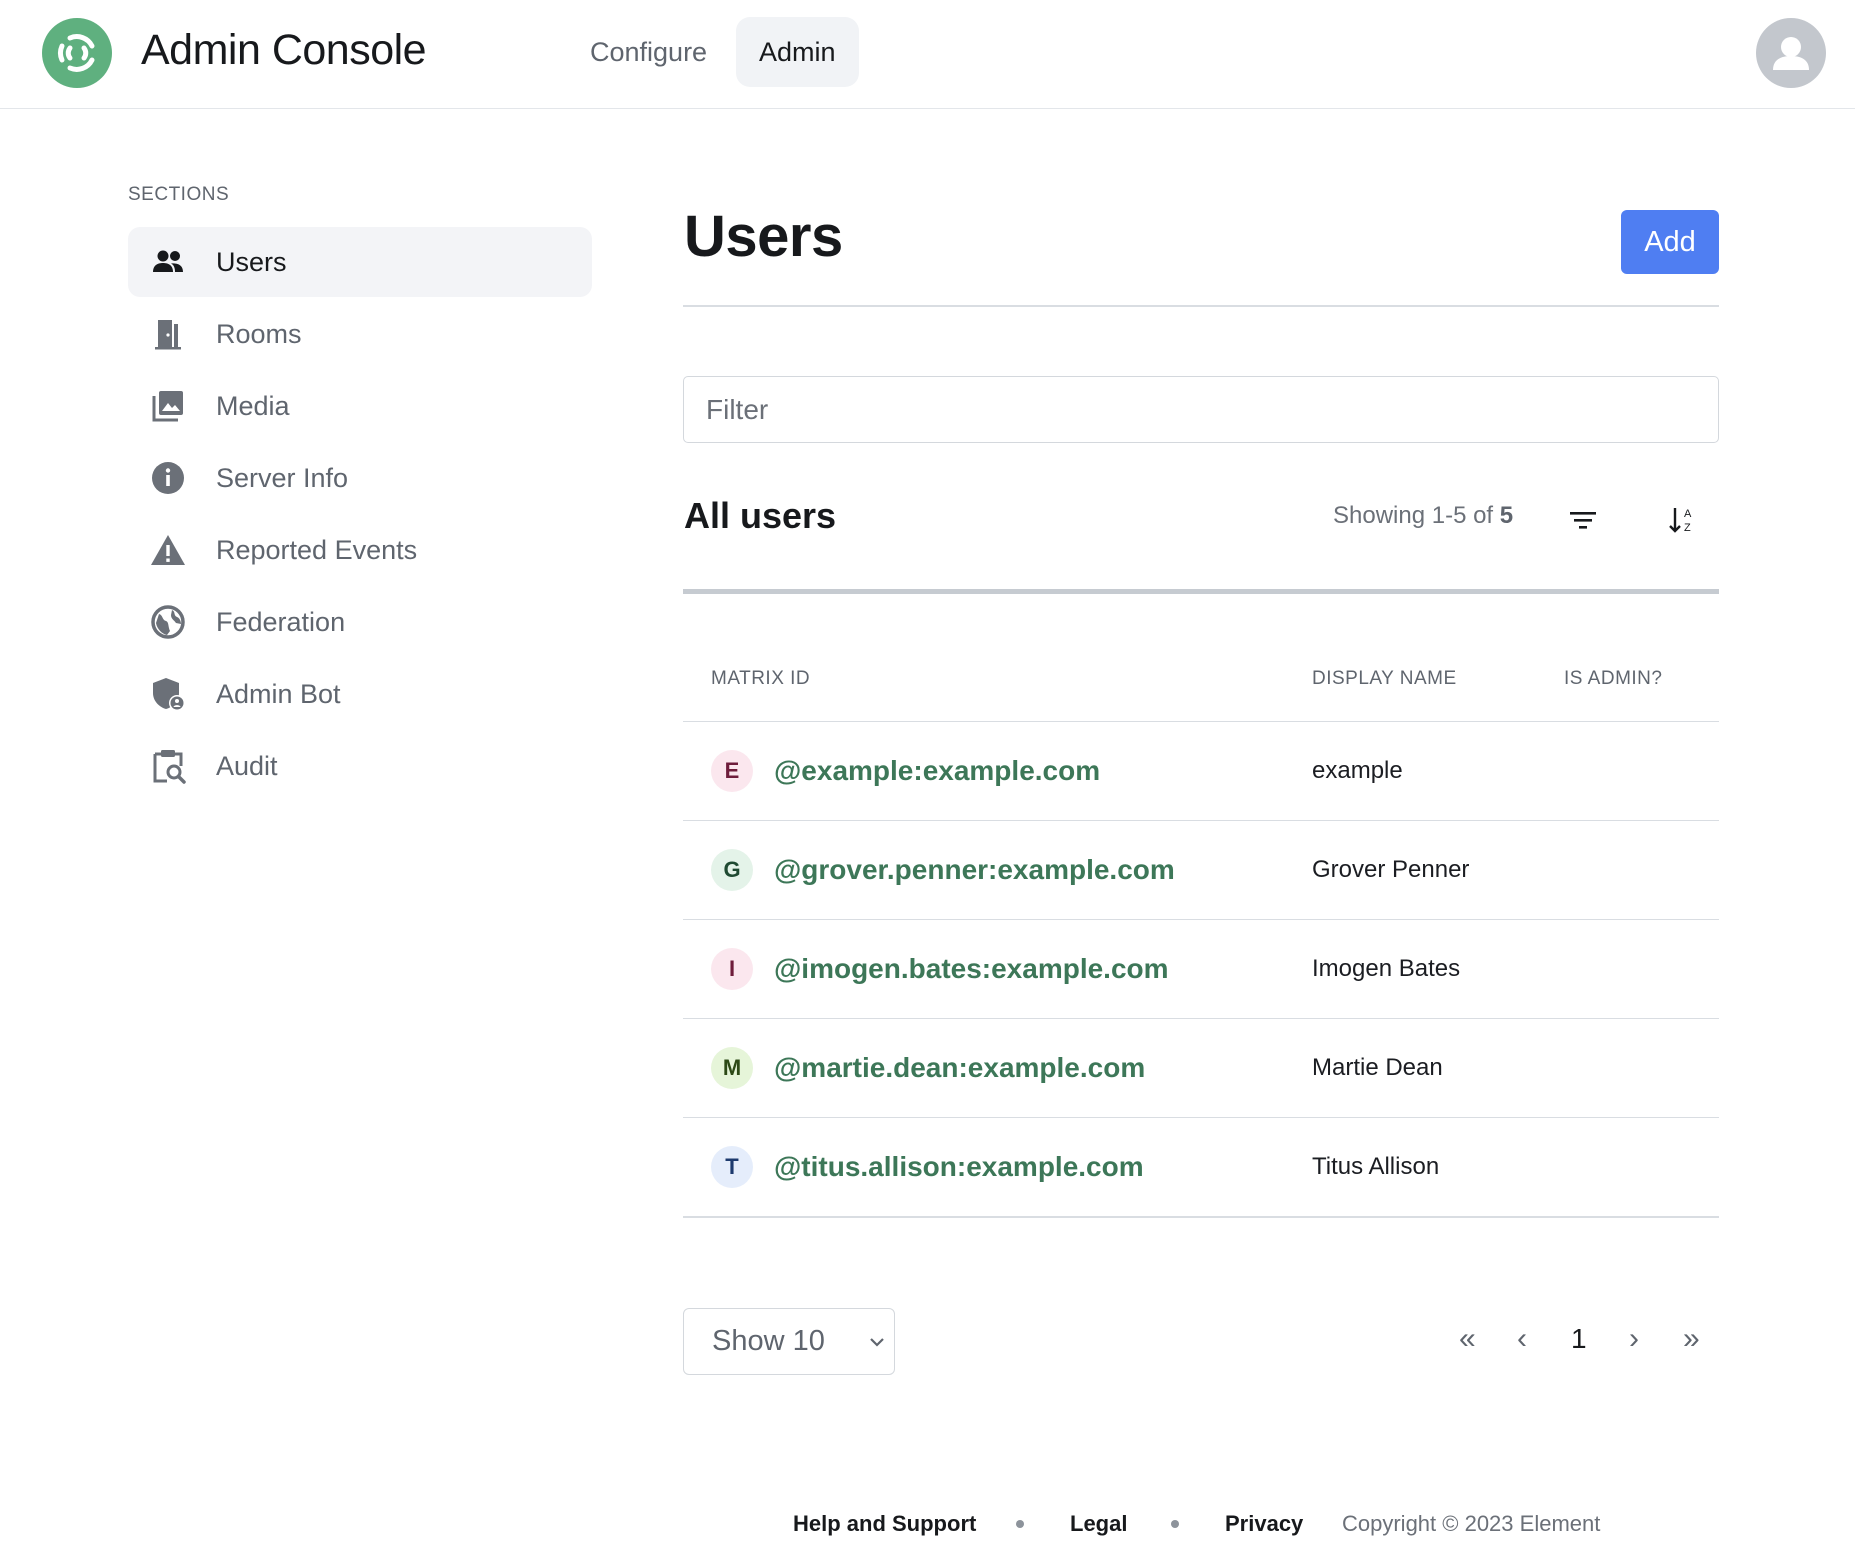 The image size is (1855, 1563). I want to click on user-avatar: E, so click(732, 771).